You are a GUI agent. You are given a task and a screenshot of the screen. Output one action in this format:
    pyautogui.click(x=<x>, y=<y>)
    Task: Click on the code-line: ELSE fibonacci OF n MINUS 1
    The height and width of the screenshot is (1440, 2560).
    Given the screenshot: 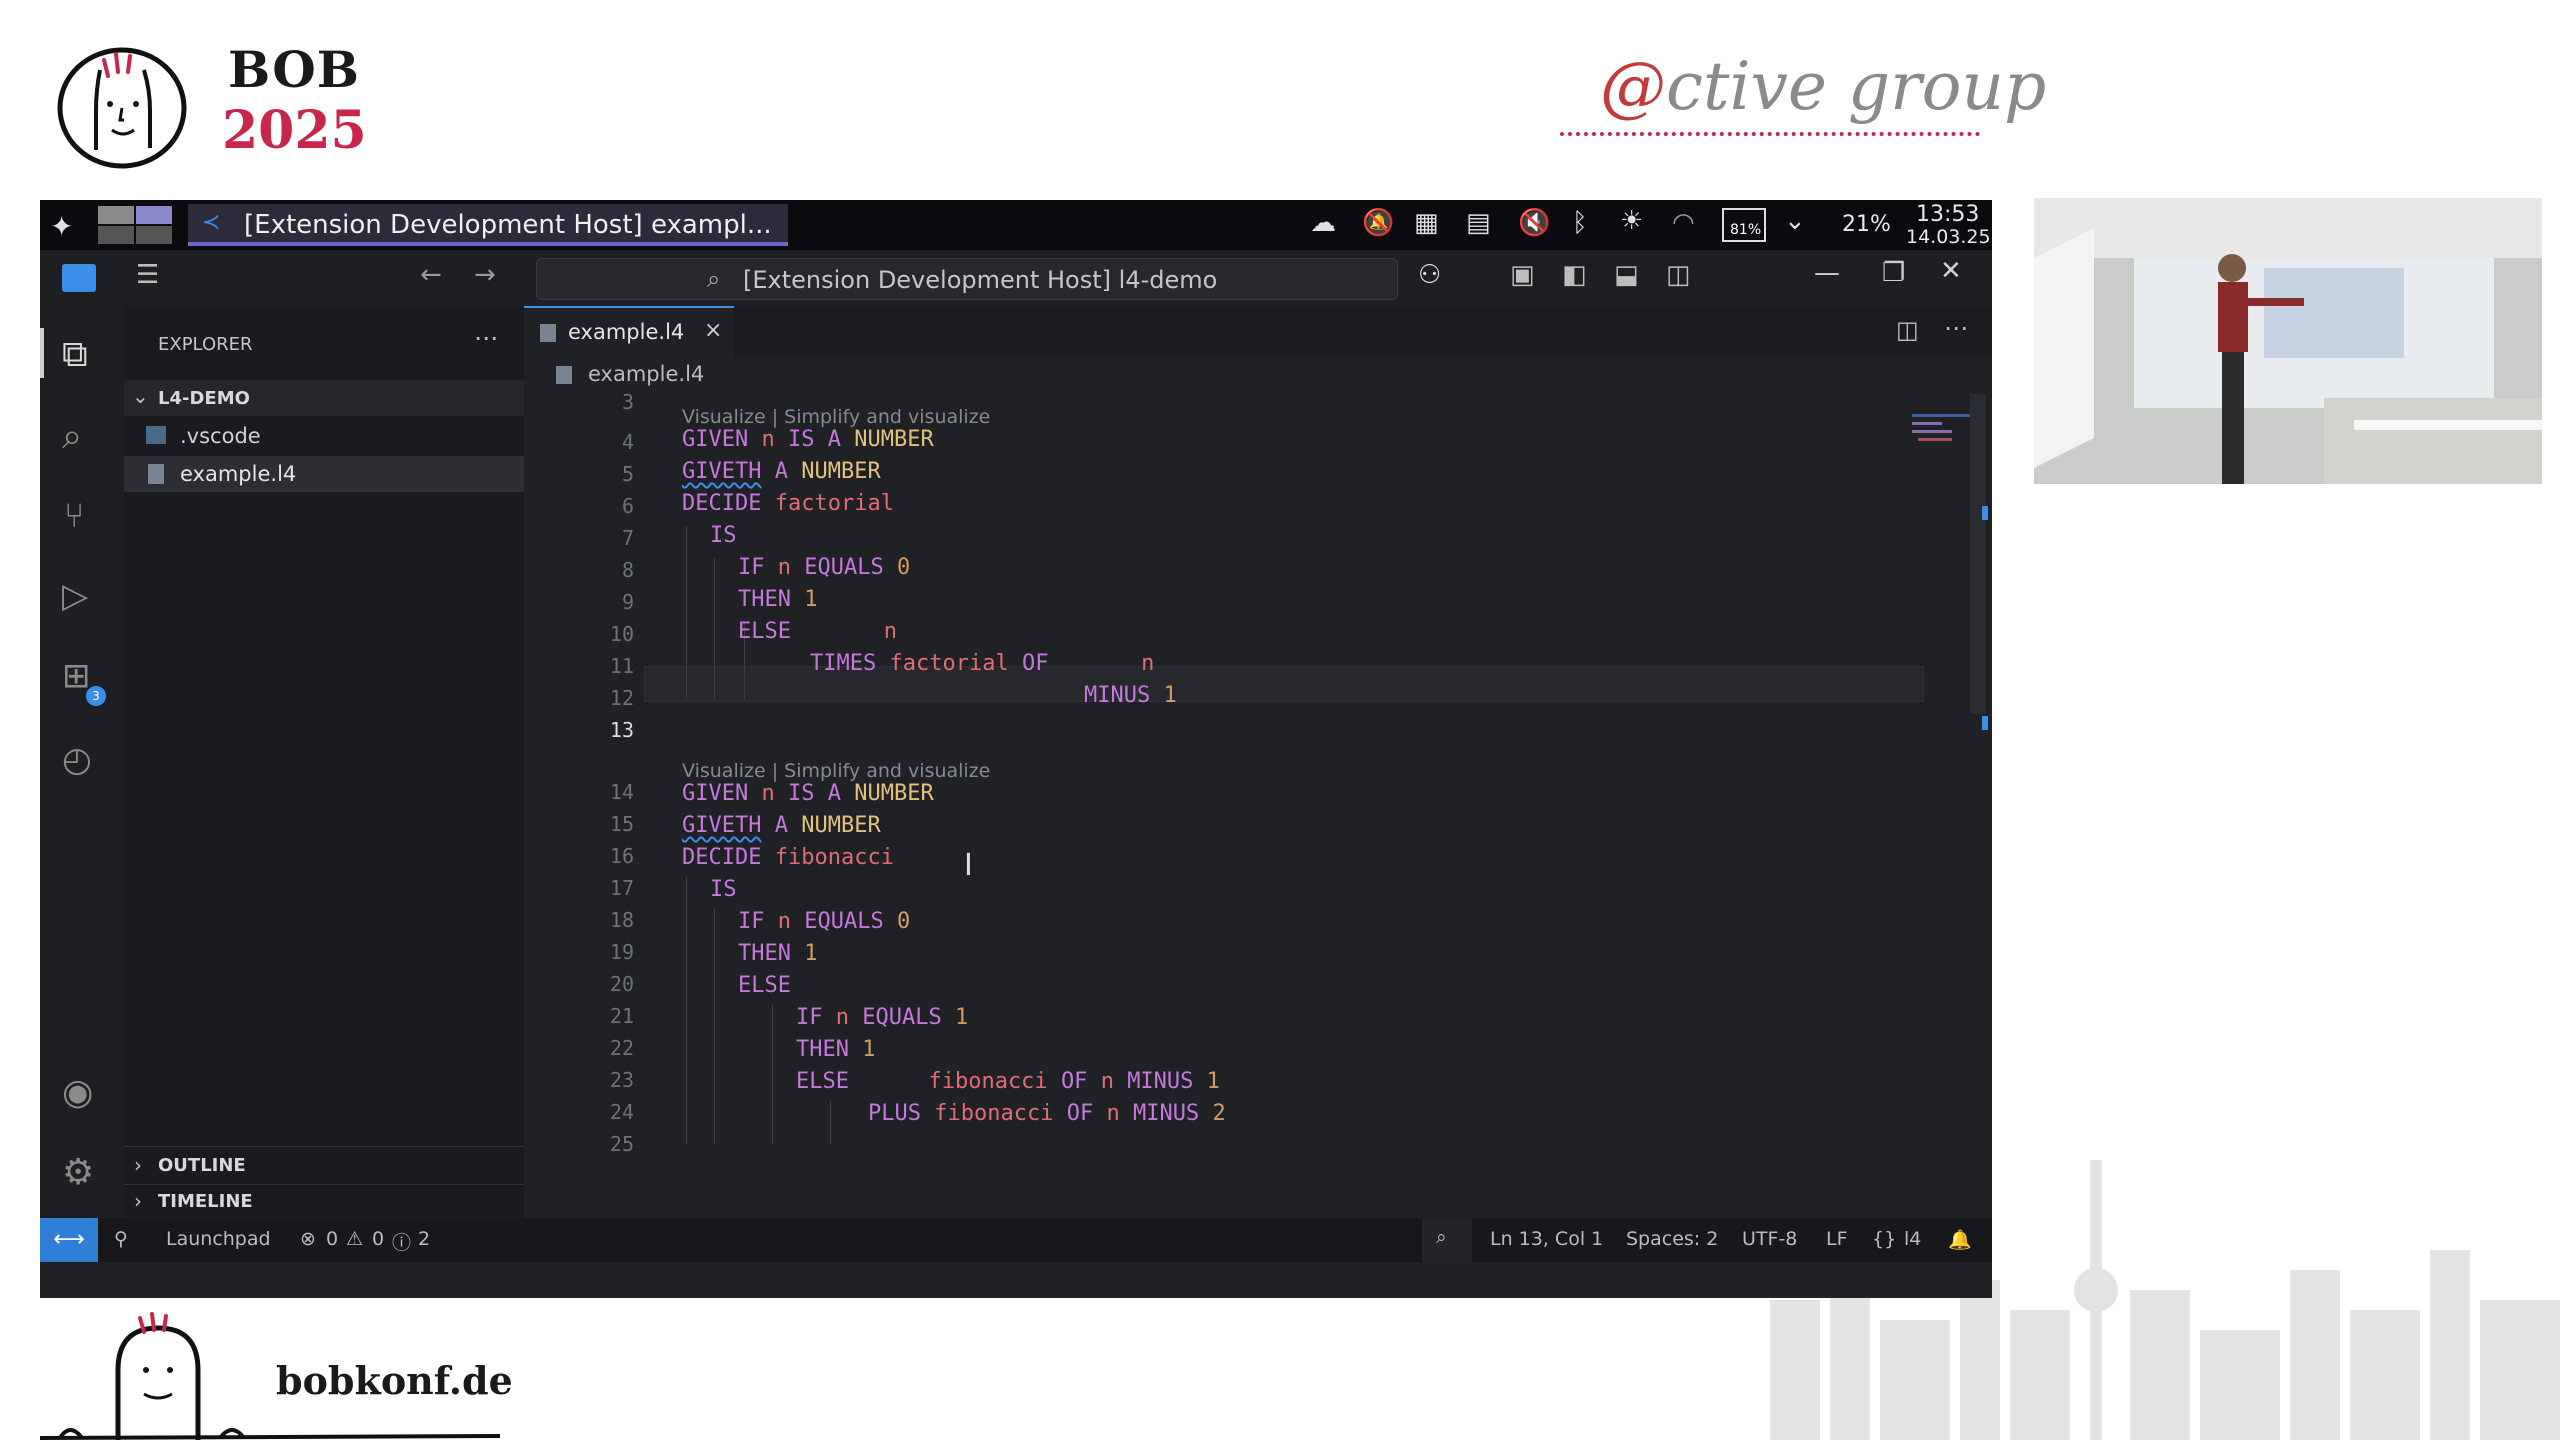 What is the action you would take?
    pyautogui.click(x=1008, y=1081)
    